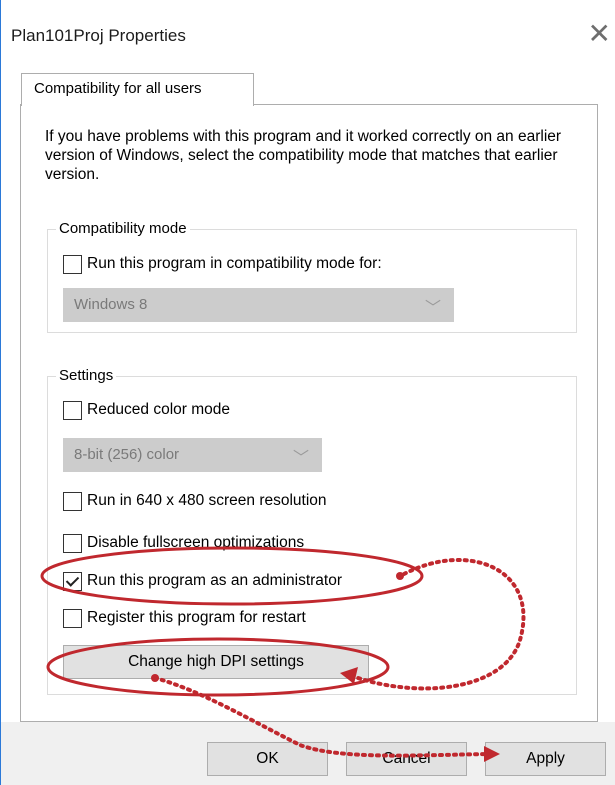  Describe the element at coordinates (258, 305) in the screenshot. I see `compat-os-dropdown: Windows 8 ﹀` at that location.